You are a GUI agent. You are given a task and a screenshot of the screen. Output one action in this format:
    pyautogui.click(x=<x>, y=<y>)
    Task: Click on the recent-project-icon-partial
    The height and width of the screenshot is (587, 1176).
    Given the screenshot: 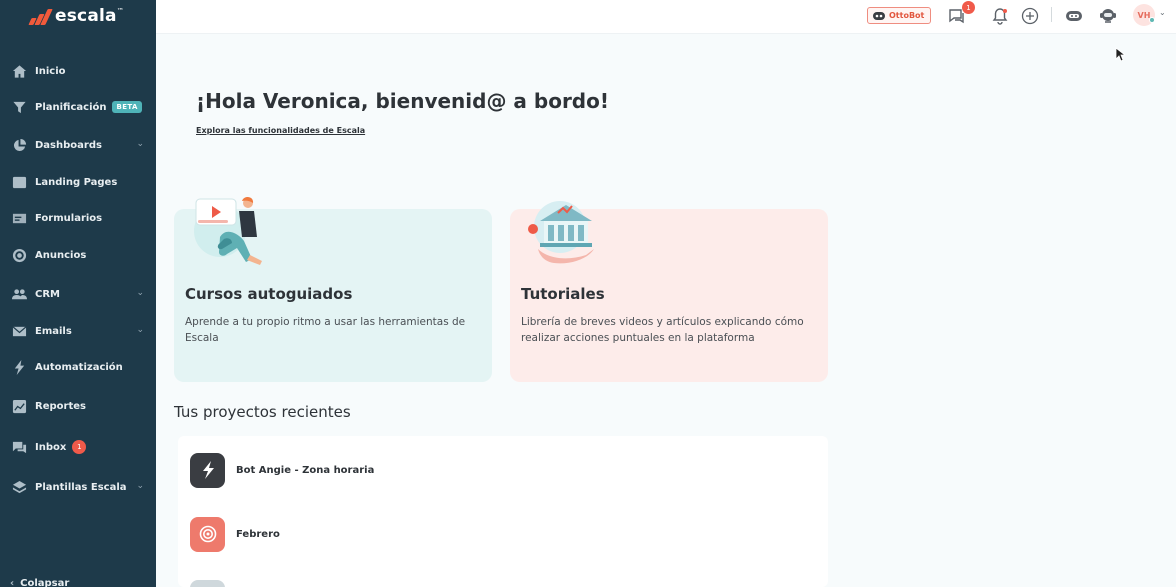 What is the action you would take?
    pyautogui.click(x=207, y=583)
    